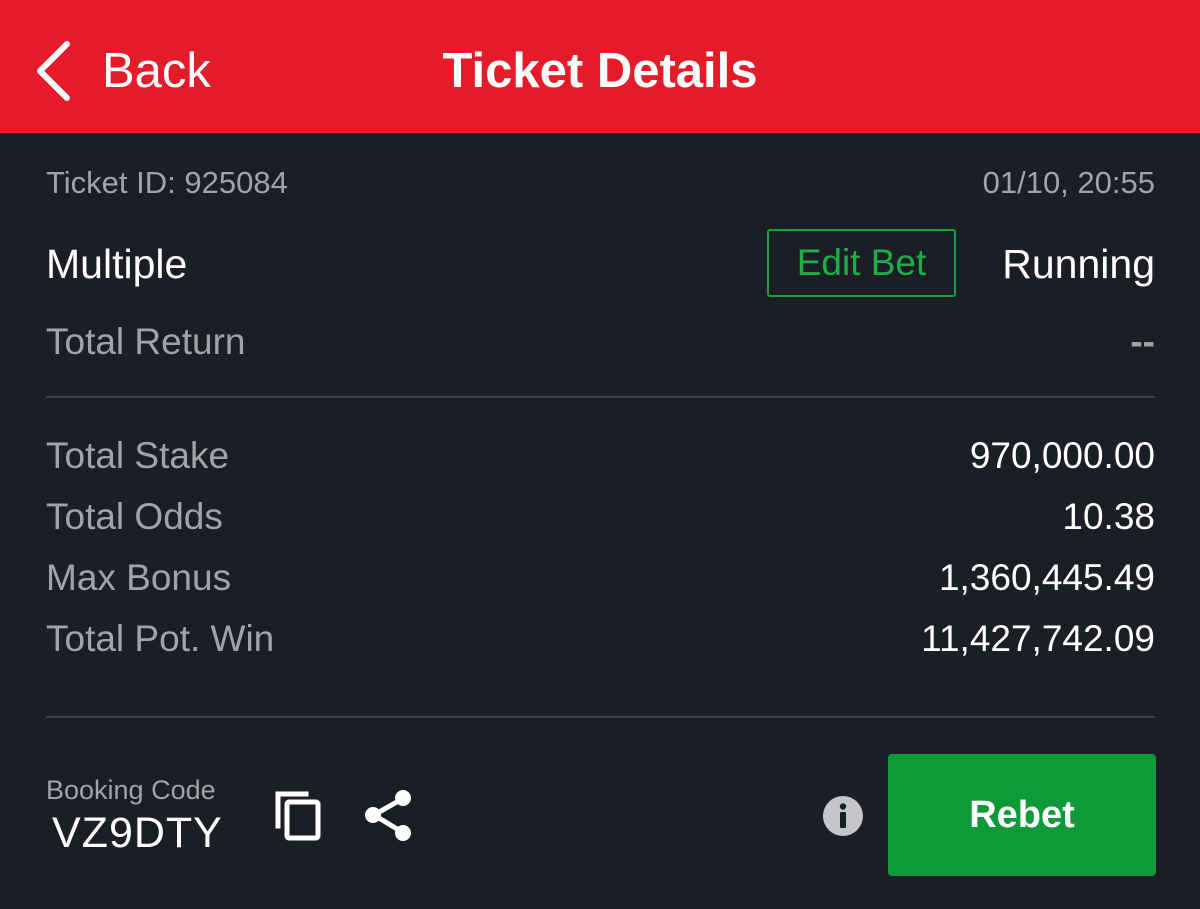 Image resolution: width=1200 pixels, height=909 pixels. Describe the element at coordinates (1022, 815) in the screenshot. I see `rebet-button: Rebet` at that location.